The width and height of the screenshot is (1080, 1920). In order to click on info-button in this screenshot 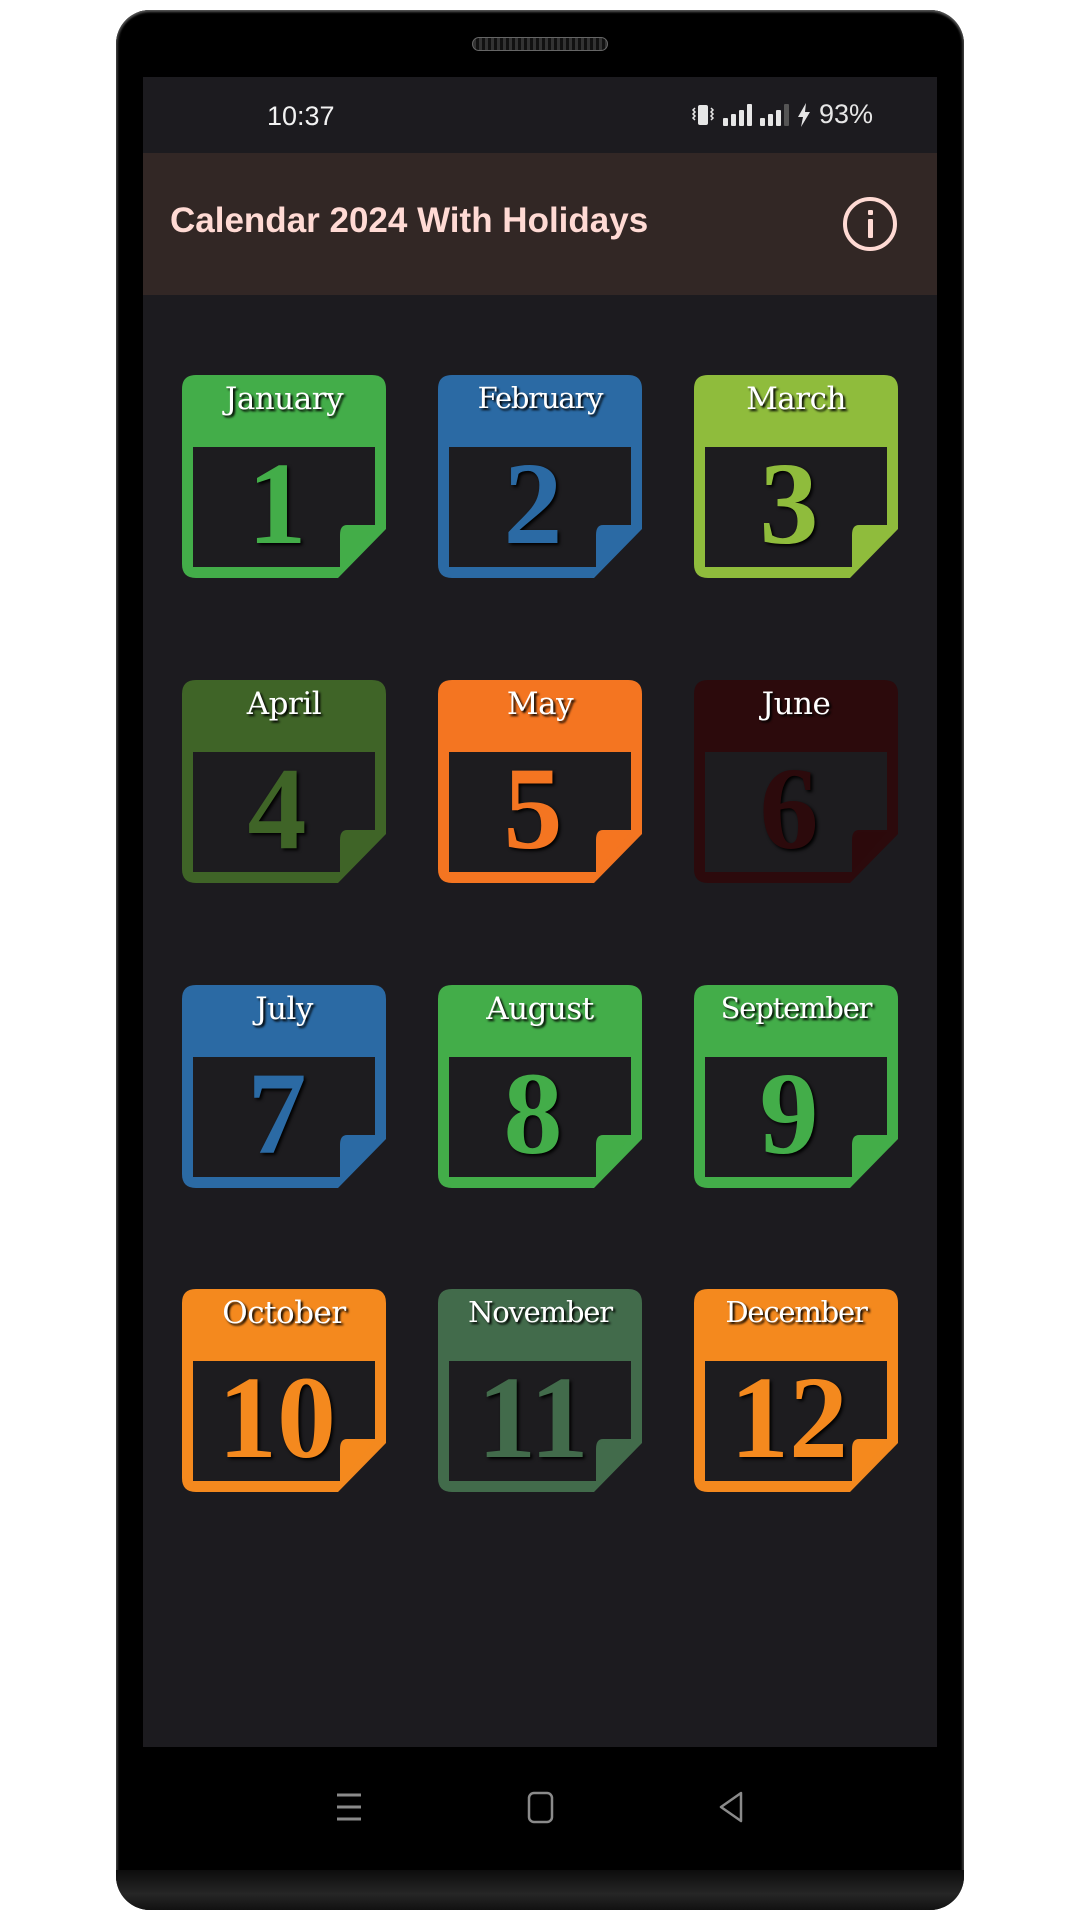, I will do `click(870, 224)`.